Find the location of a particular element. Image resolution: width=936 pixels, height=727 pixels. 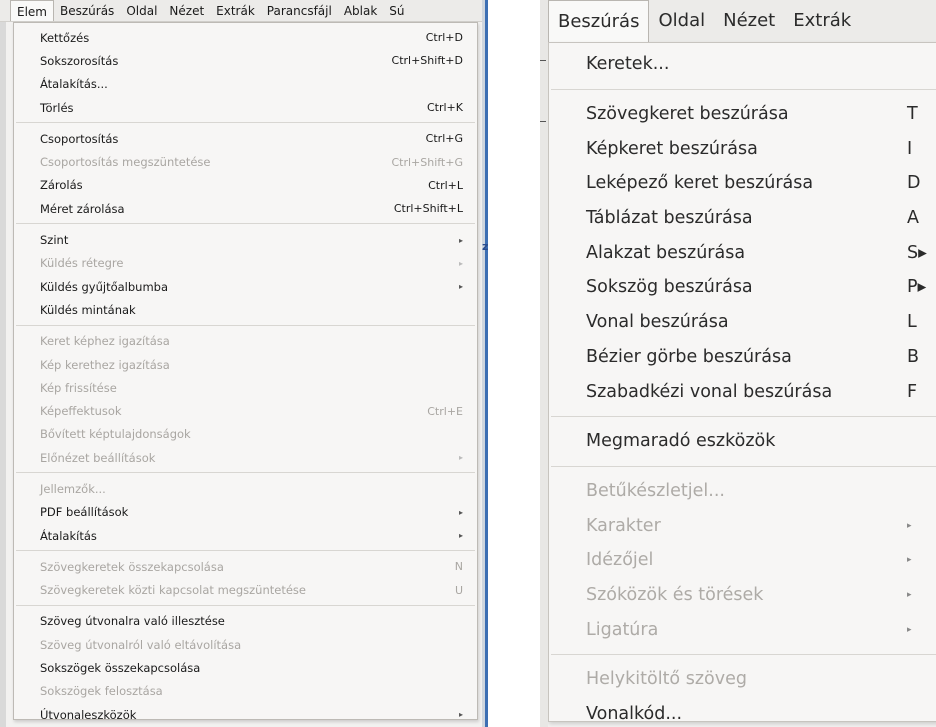

menu-item-label: Szövegkeret beszúrása is located at coordinates (687, 114).